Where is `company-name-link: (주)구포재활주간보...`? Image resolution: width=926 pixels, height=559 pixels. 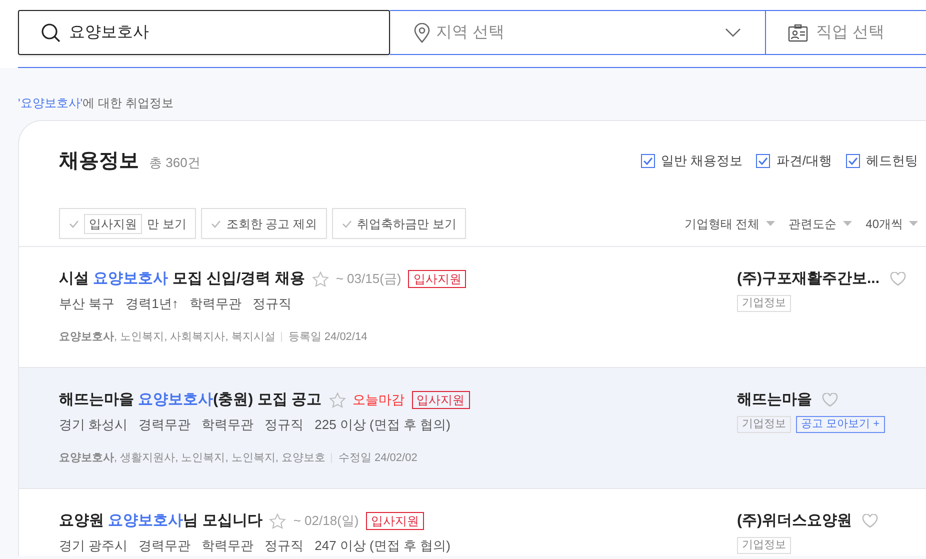 company-name-link: (주)구포재활주간보... is located at coordinates (808, 279).